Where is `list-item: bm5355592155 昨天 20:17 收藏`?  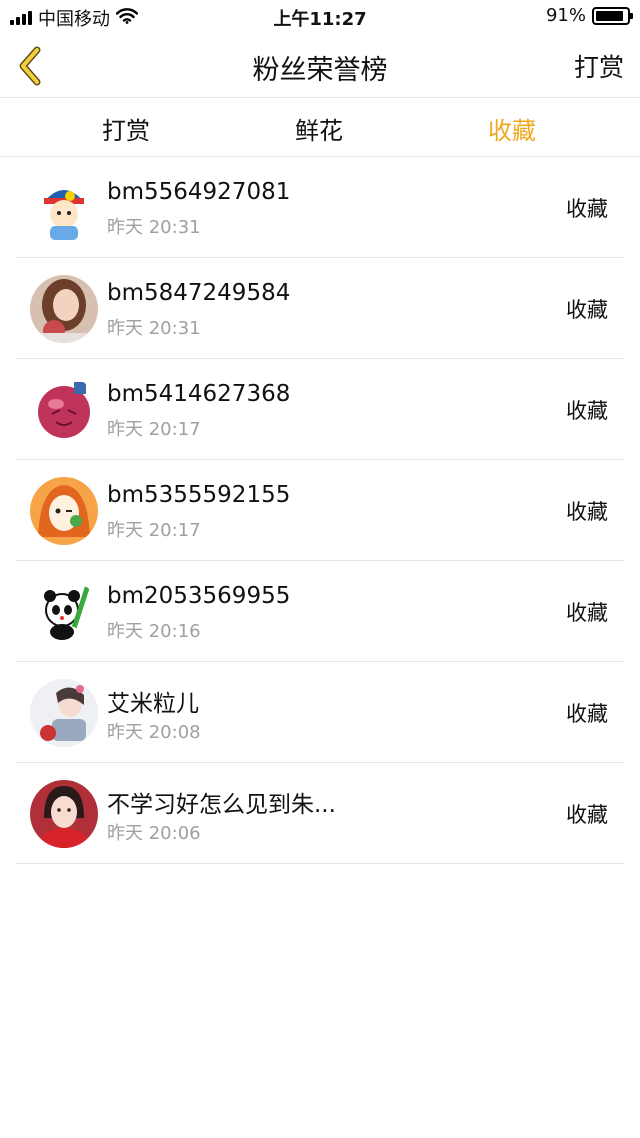
list-item: bm5355592155 昨天 20:17 收藏 is located at coordinates (320, 510).